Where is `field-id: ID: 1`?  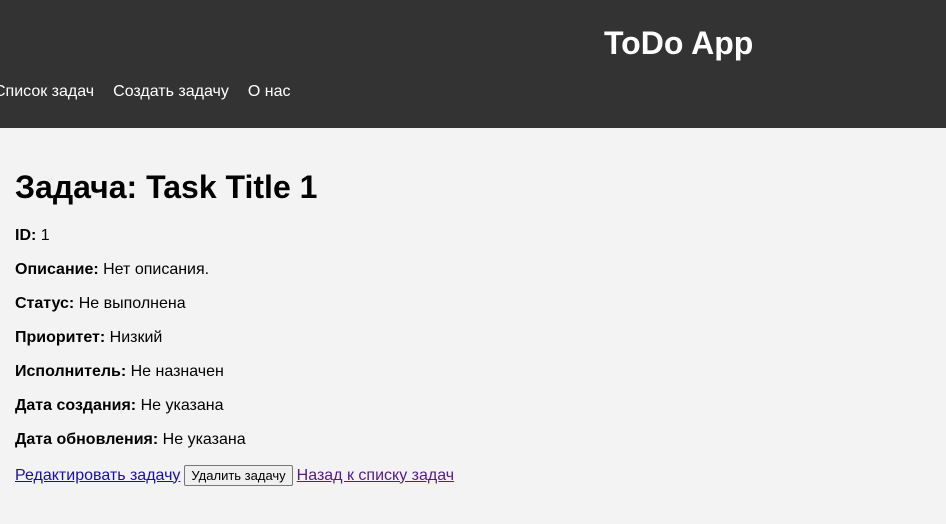 field-id: ID: 1 is located at coordinates (32, 236).